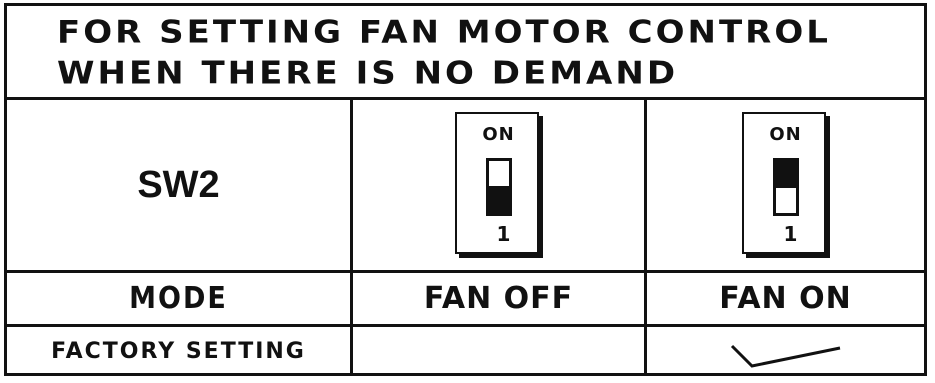 This screenshot has width=935, height=383. I want to click on dip-switch-icon-off: ON 1, so click(498, 185).